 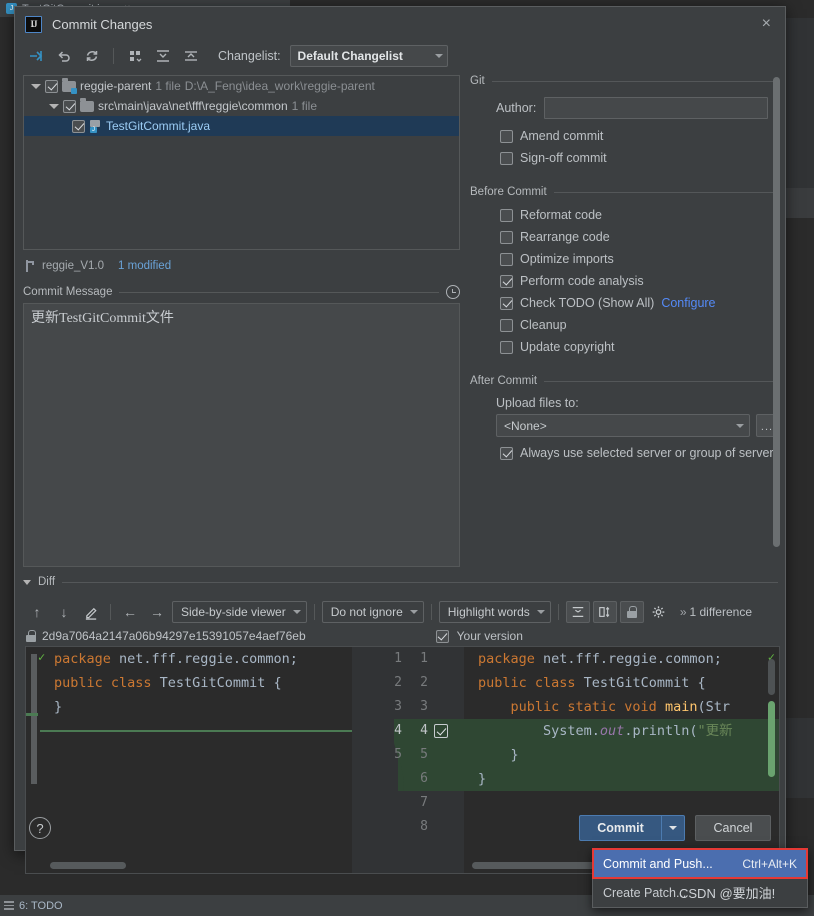 I want to click on move-to-changelist-icon, so click(x=36, y=56).